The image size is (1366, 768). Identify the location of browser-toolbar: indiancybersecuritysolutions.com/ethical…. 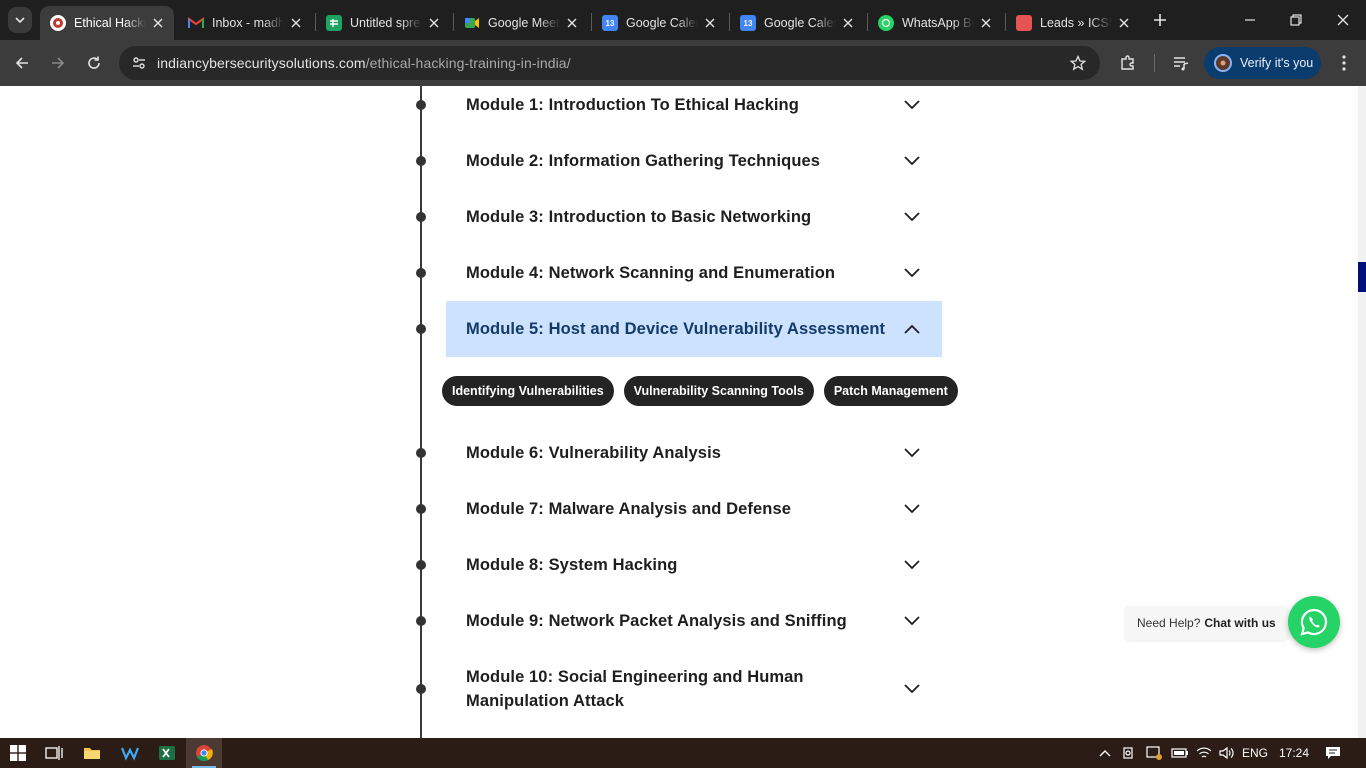
(683, 63).